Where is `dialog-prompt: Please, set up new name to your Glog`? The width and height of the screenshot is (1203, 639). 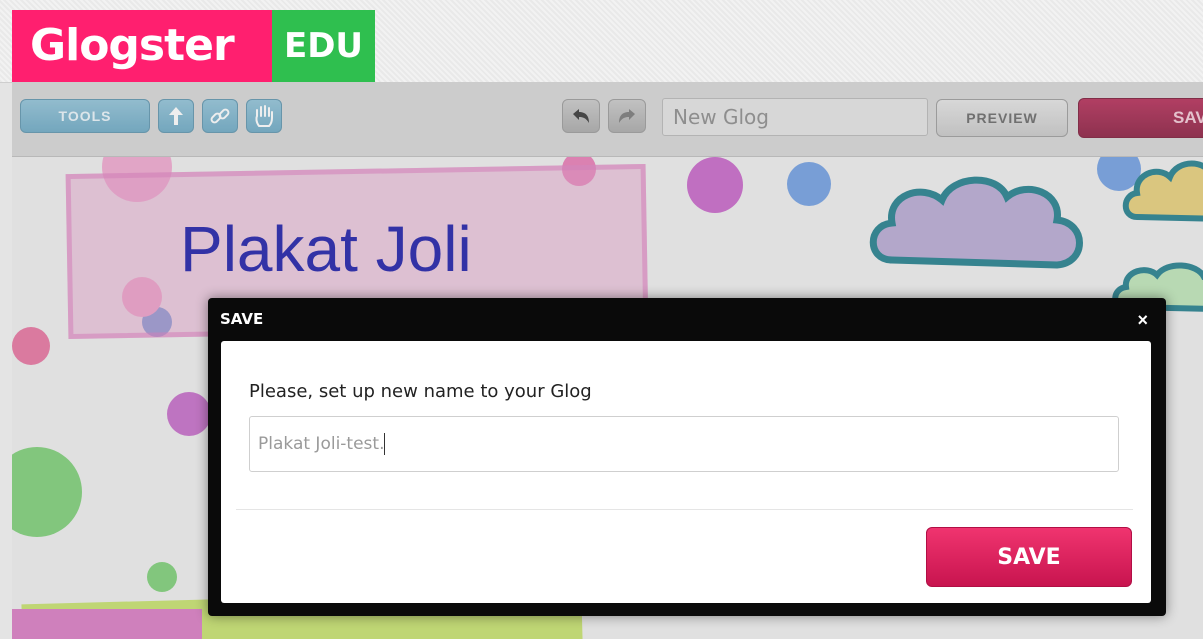
dialog-prompt: Please, set up new name to your Glog is located at coordinates (420, 391).